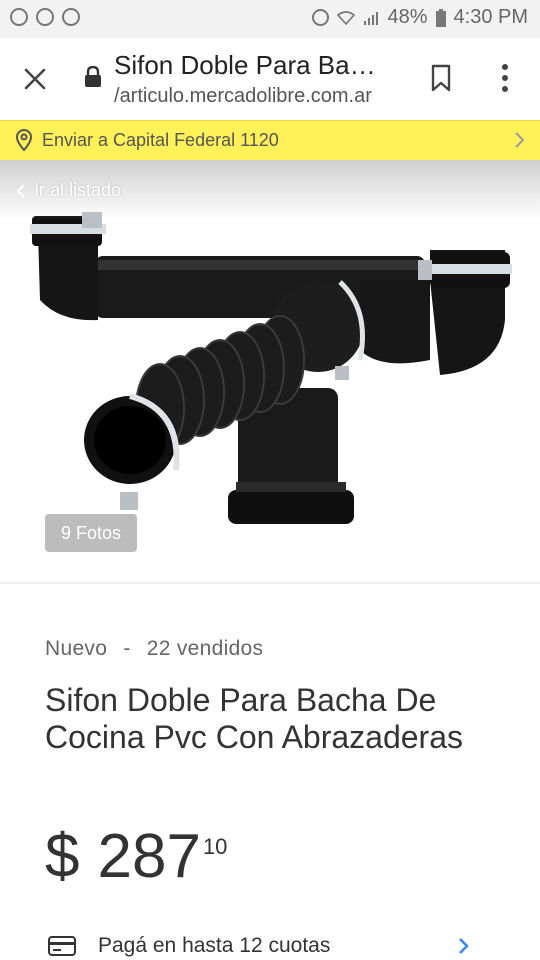  I want to click on location-pin-icon, so click(24, 140).